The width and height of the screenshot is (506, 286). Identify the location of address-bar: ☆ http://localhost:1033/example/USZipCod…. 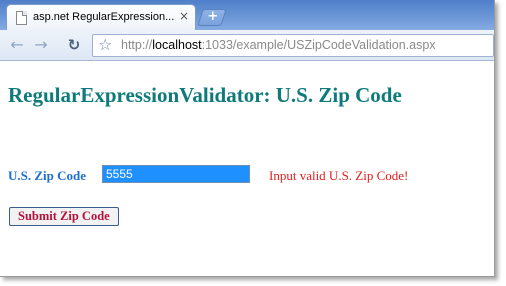
(293, 45).